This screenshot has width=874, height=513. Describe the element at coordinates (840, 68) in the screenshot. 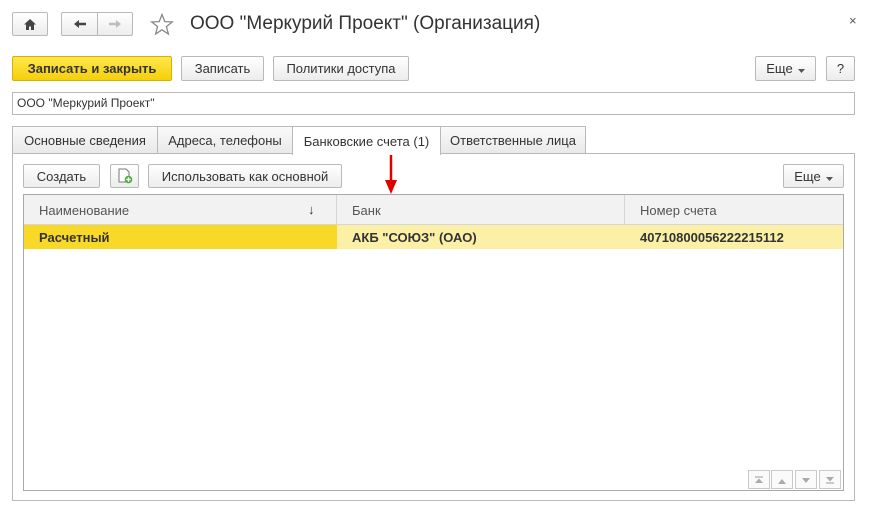

I see `help-button: ?` at that location.